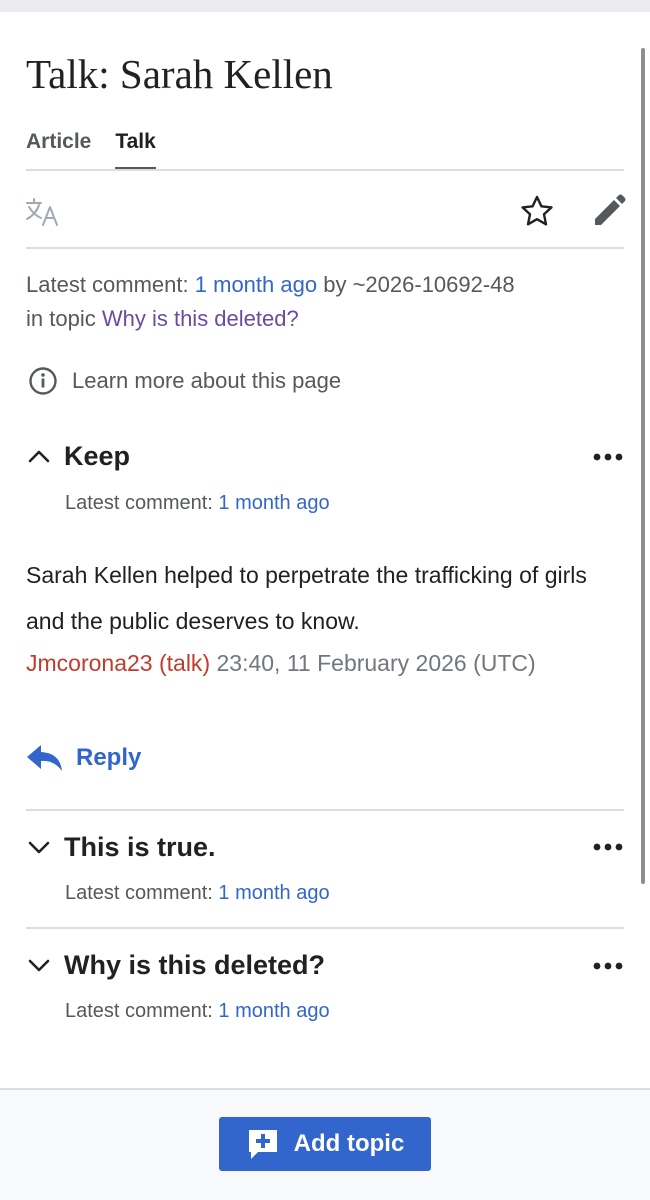  I want to click on chevron-up-icon, so click(39, 456).